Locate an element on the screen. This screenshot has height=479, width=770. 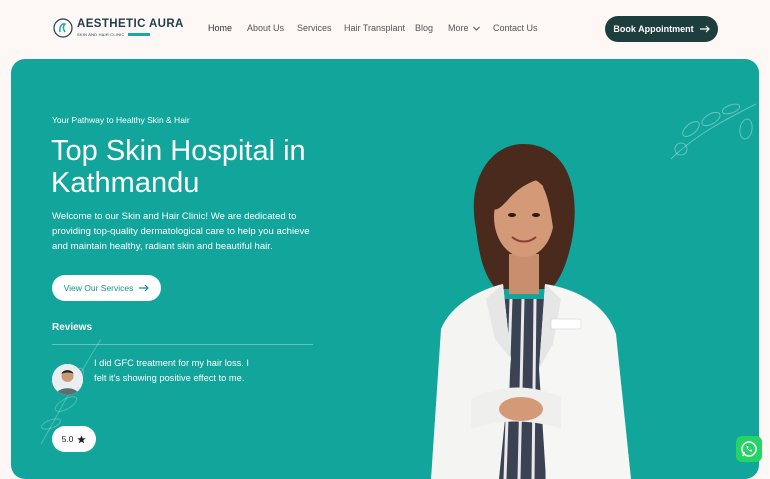
logo-subtitle: SKIN AND HAIR CLINIC is located at coordinates (101, 34).